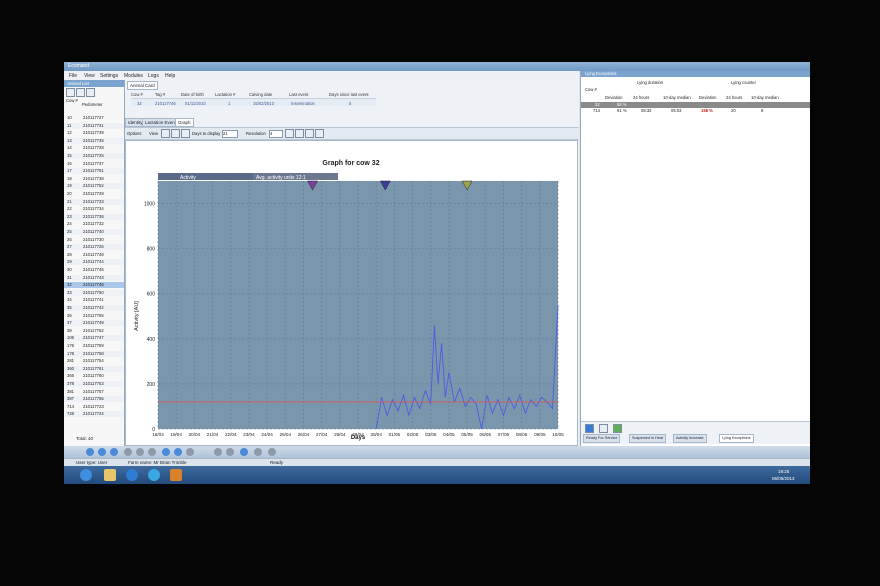  Describe the element at coordinates (94, 171) in the screenshot. I see `animal-list-row: 17 210117751` at that location.